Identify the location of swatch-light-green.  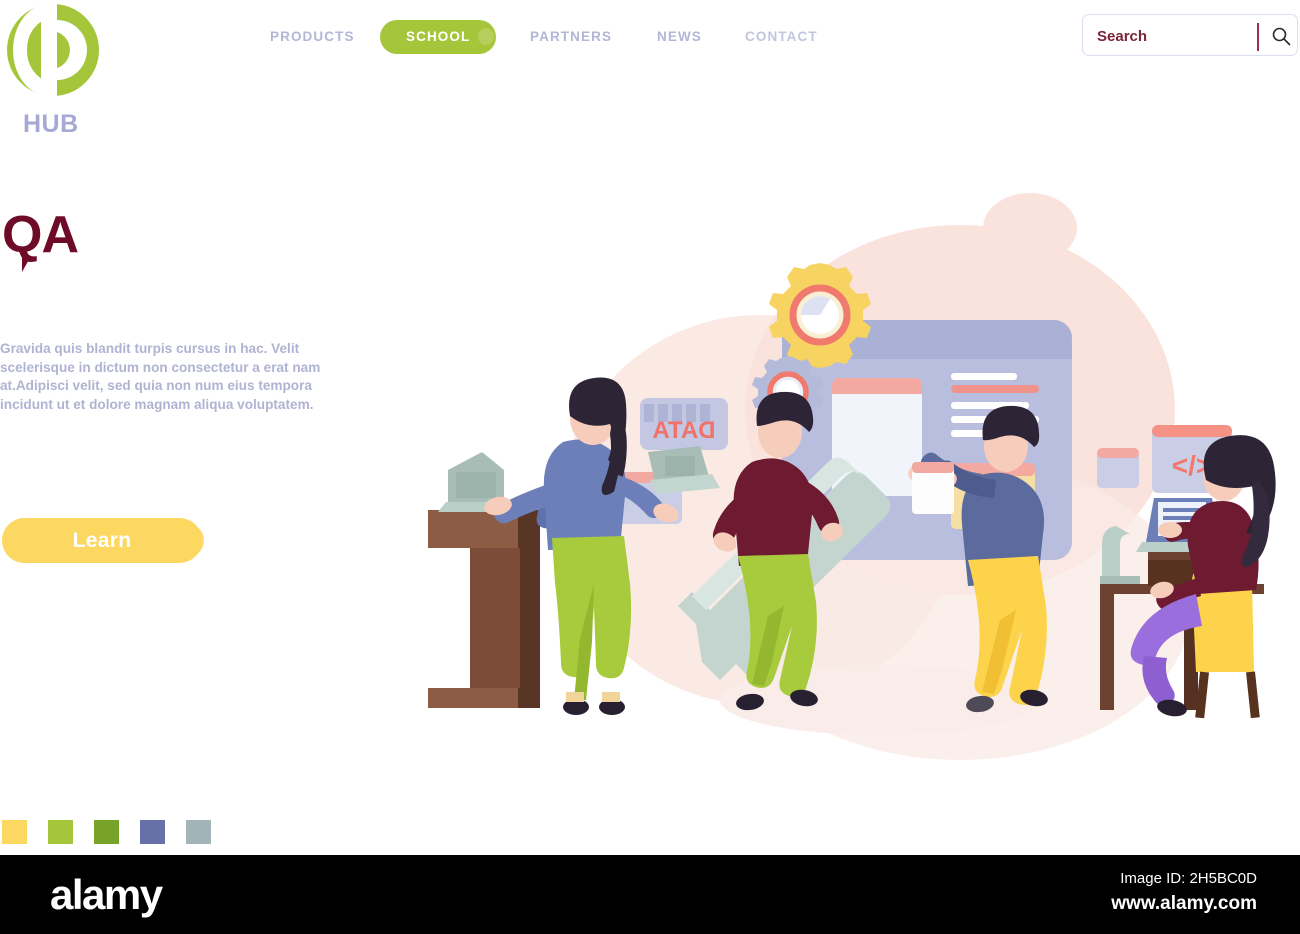
(60, 832).